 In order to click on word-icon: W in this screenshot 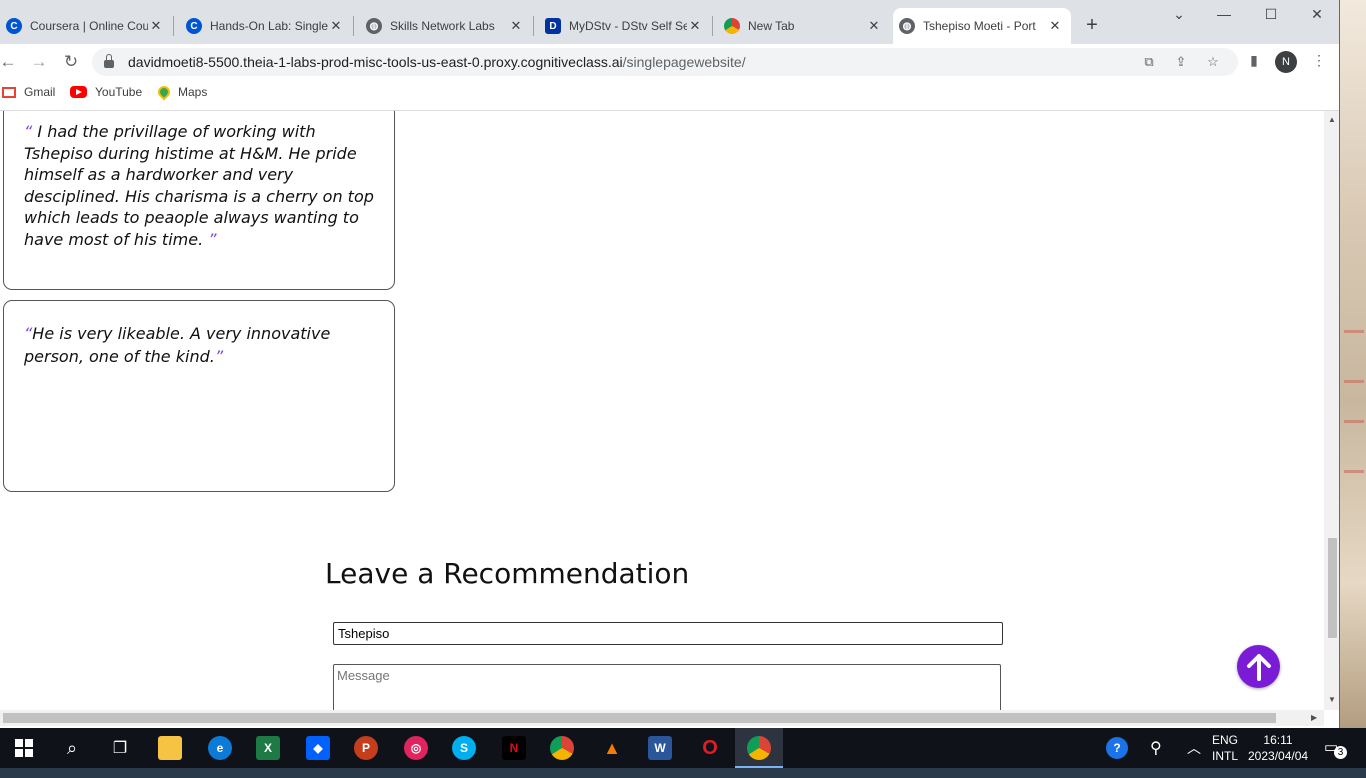, I will do `click(660, 748)`.